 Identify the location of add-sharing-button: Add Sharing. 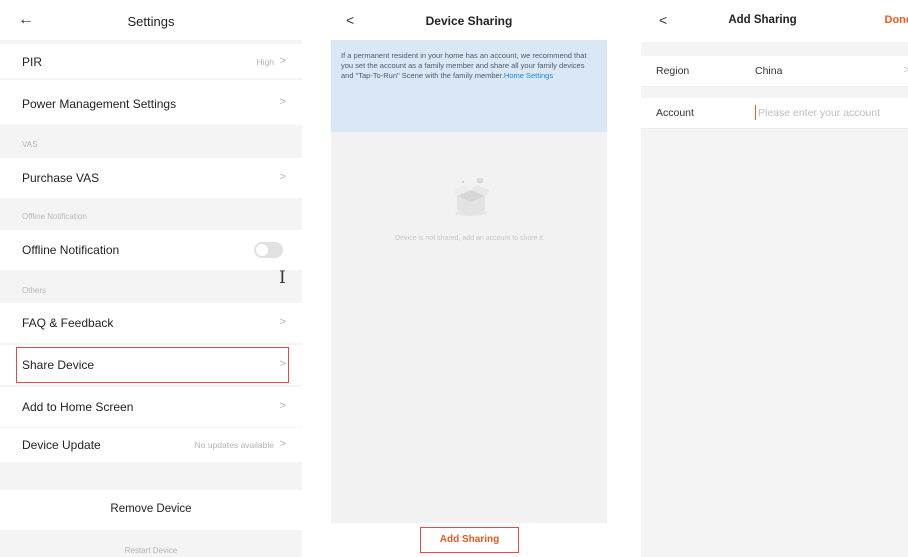
(469, 540).